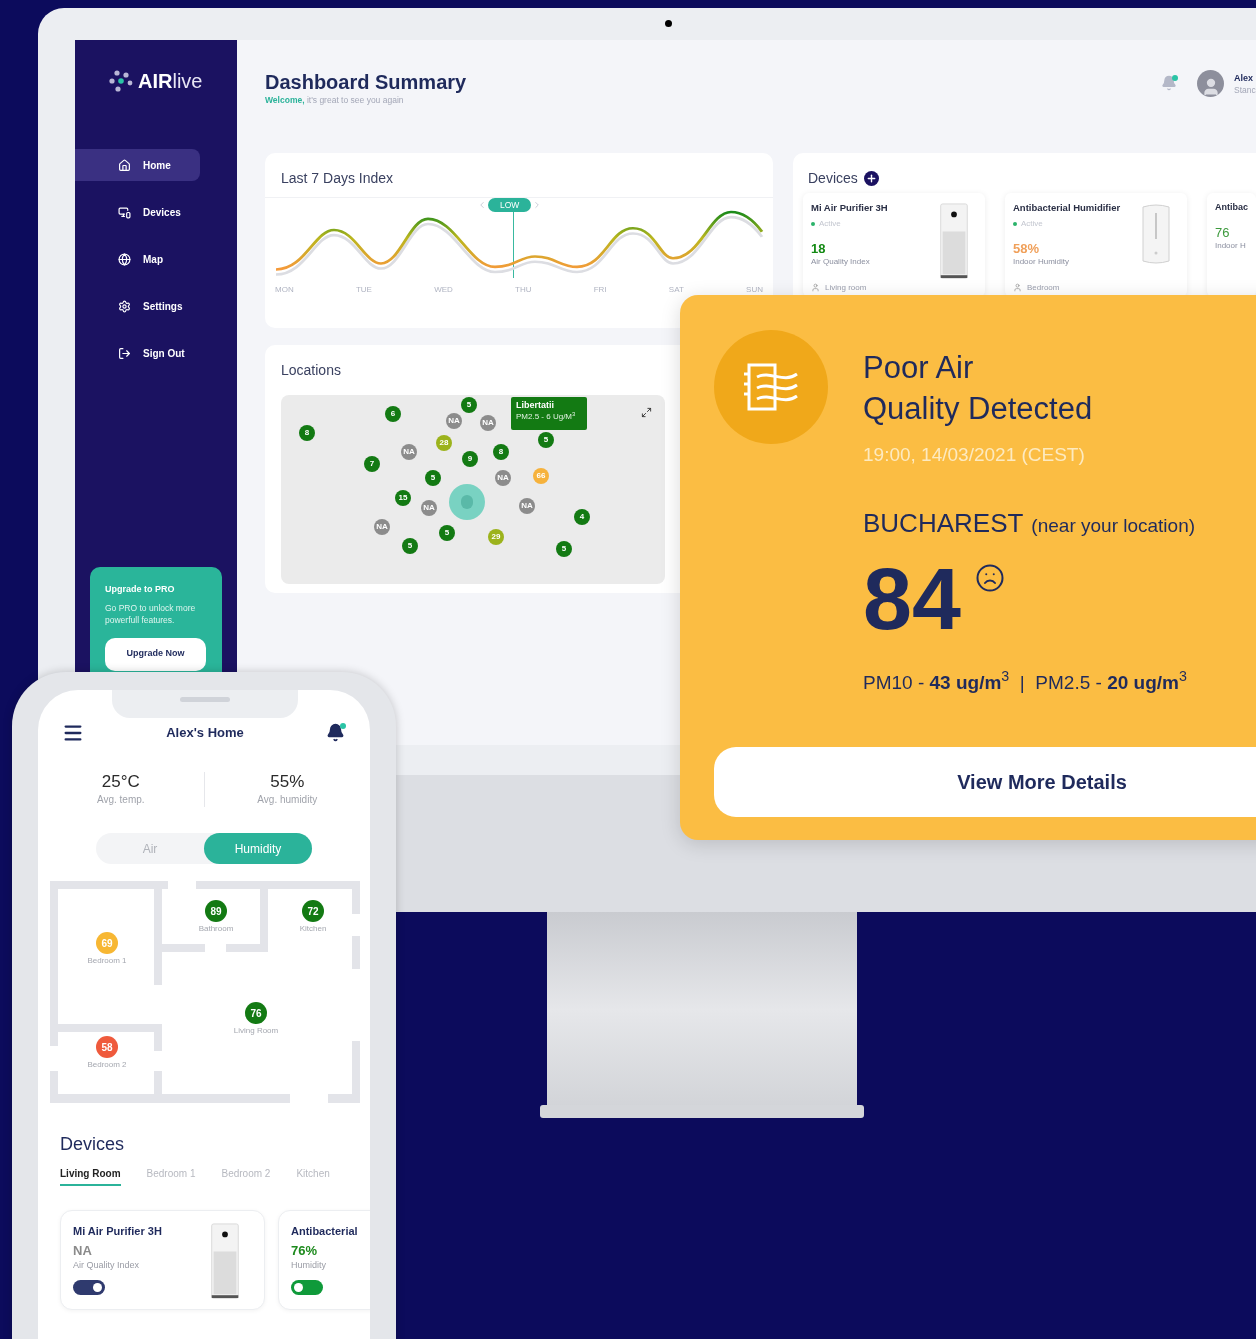  Describe the element at coordinates (83, 1250) in the screenshot. I see `device-value: NA` at that location.